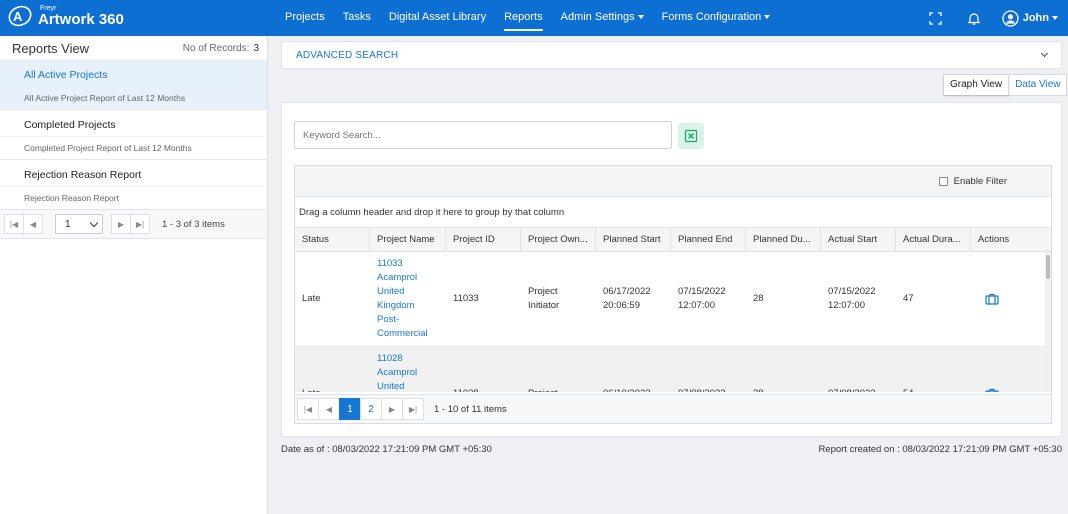  Describe the element at coordinates (852, 298) in the screenshot. I see `cell-actual-start: 07/15/2022 12:07:00` at that location.